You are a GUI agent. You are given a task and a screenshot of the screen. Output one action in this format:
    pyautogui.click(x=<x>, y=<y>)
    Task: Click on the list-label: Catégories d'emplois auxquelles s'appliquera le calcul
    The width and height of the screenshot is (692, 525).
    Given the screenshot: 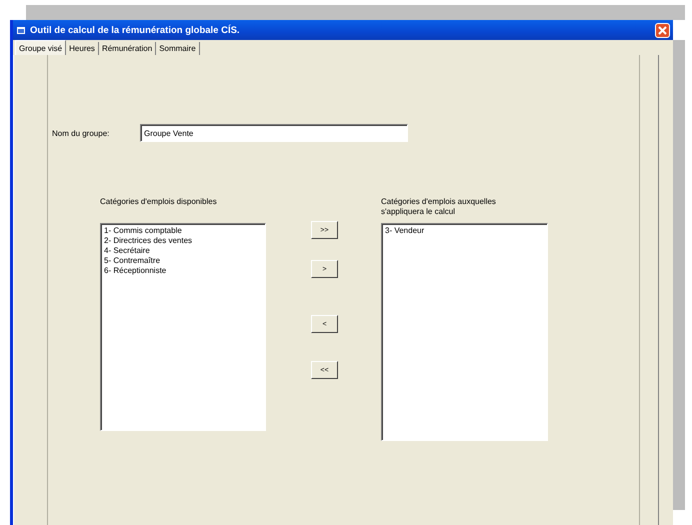 What is the action you would take?
    pyautogui.click(x=439, y=207)
    